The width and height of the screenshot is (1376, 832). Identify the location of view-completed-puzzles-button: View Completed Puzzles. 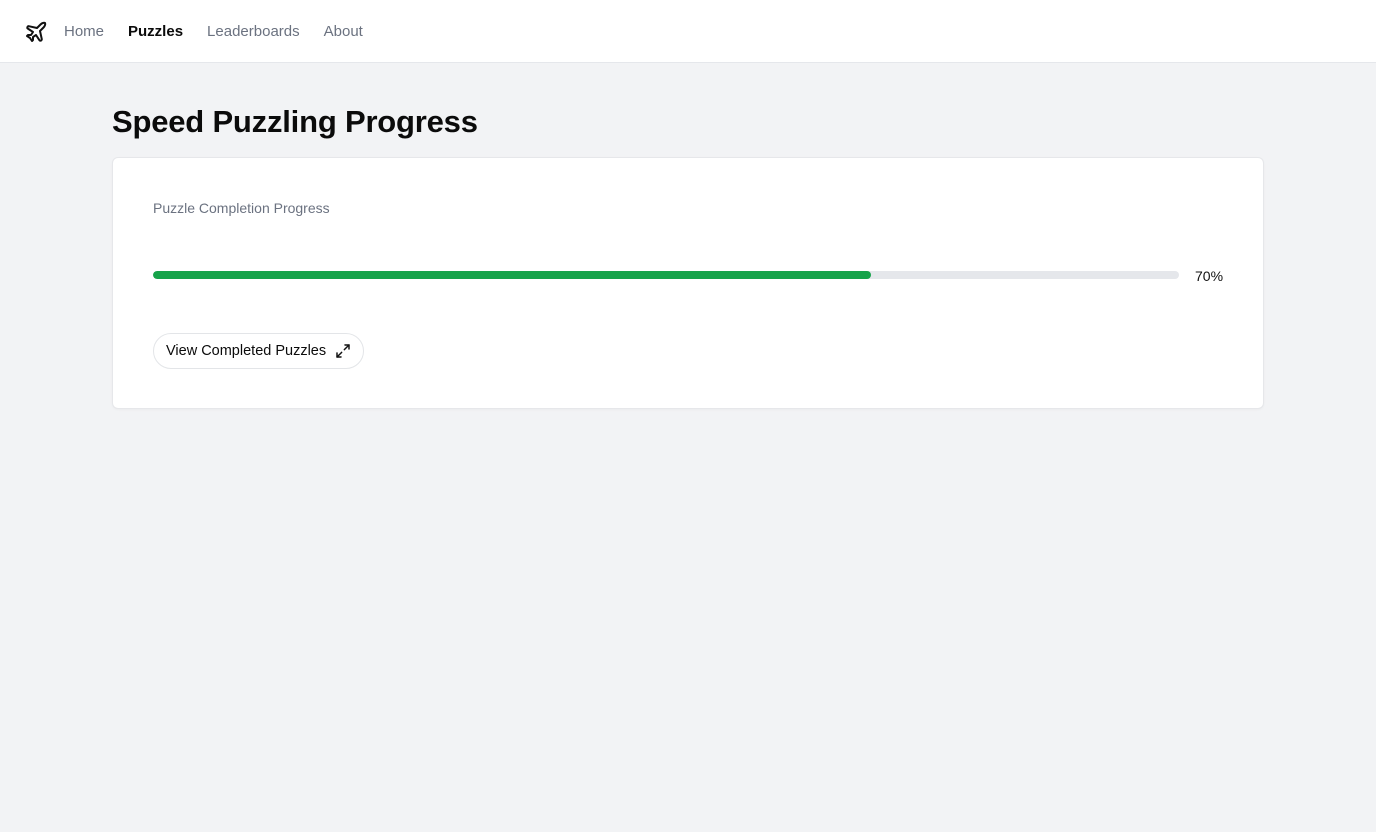
(259, 351).